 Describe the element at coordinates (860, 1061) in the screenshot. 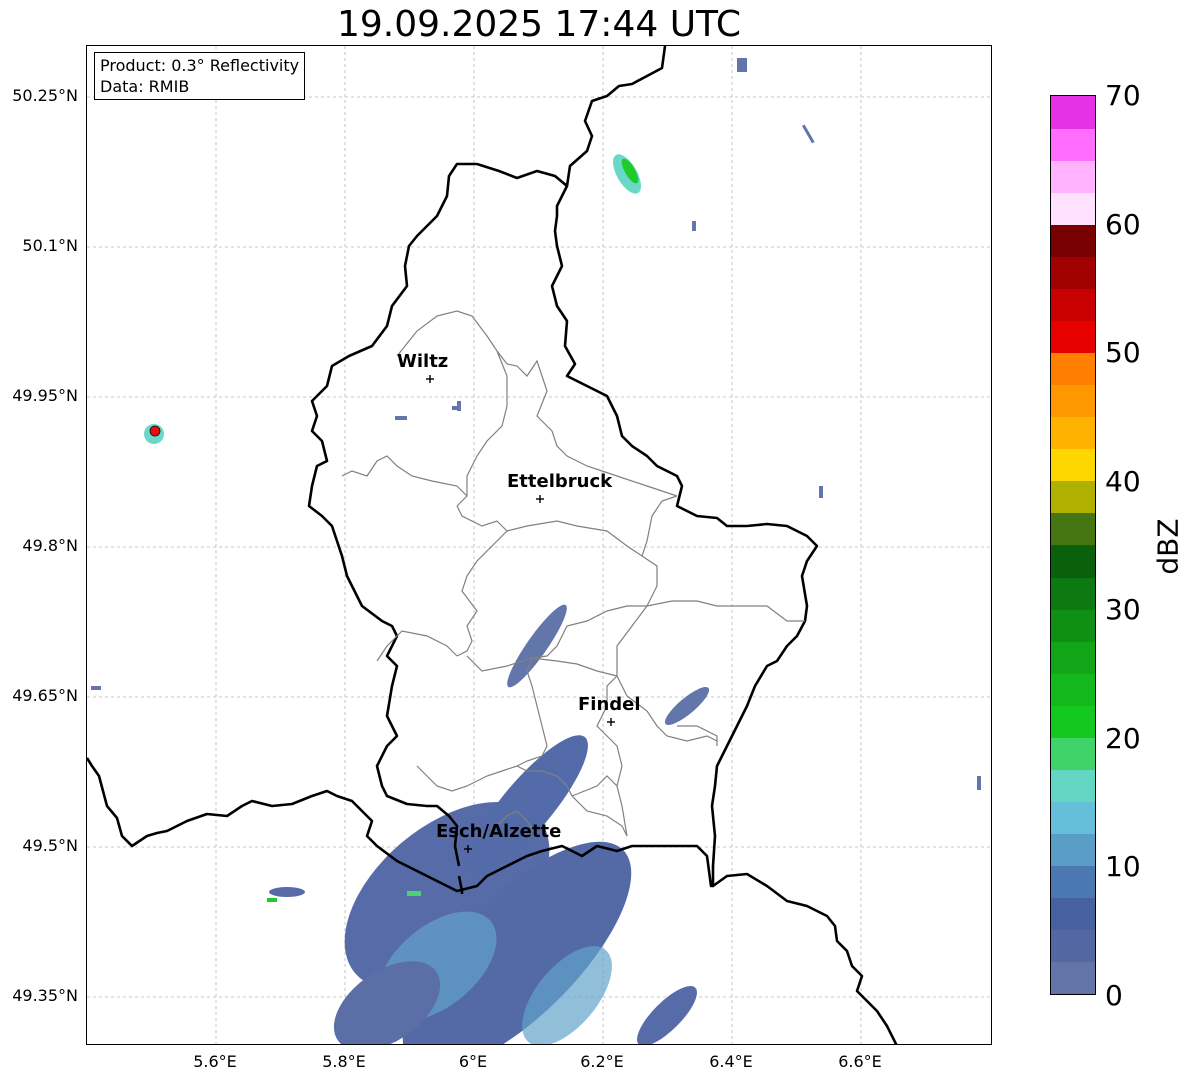

I see `lon-label: 6.6°E` at that location.